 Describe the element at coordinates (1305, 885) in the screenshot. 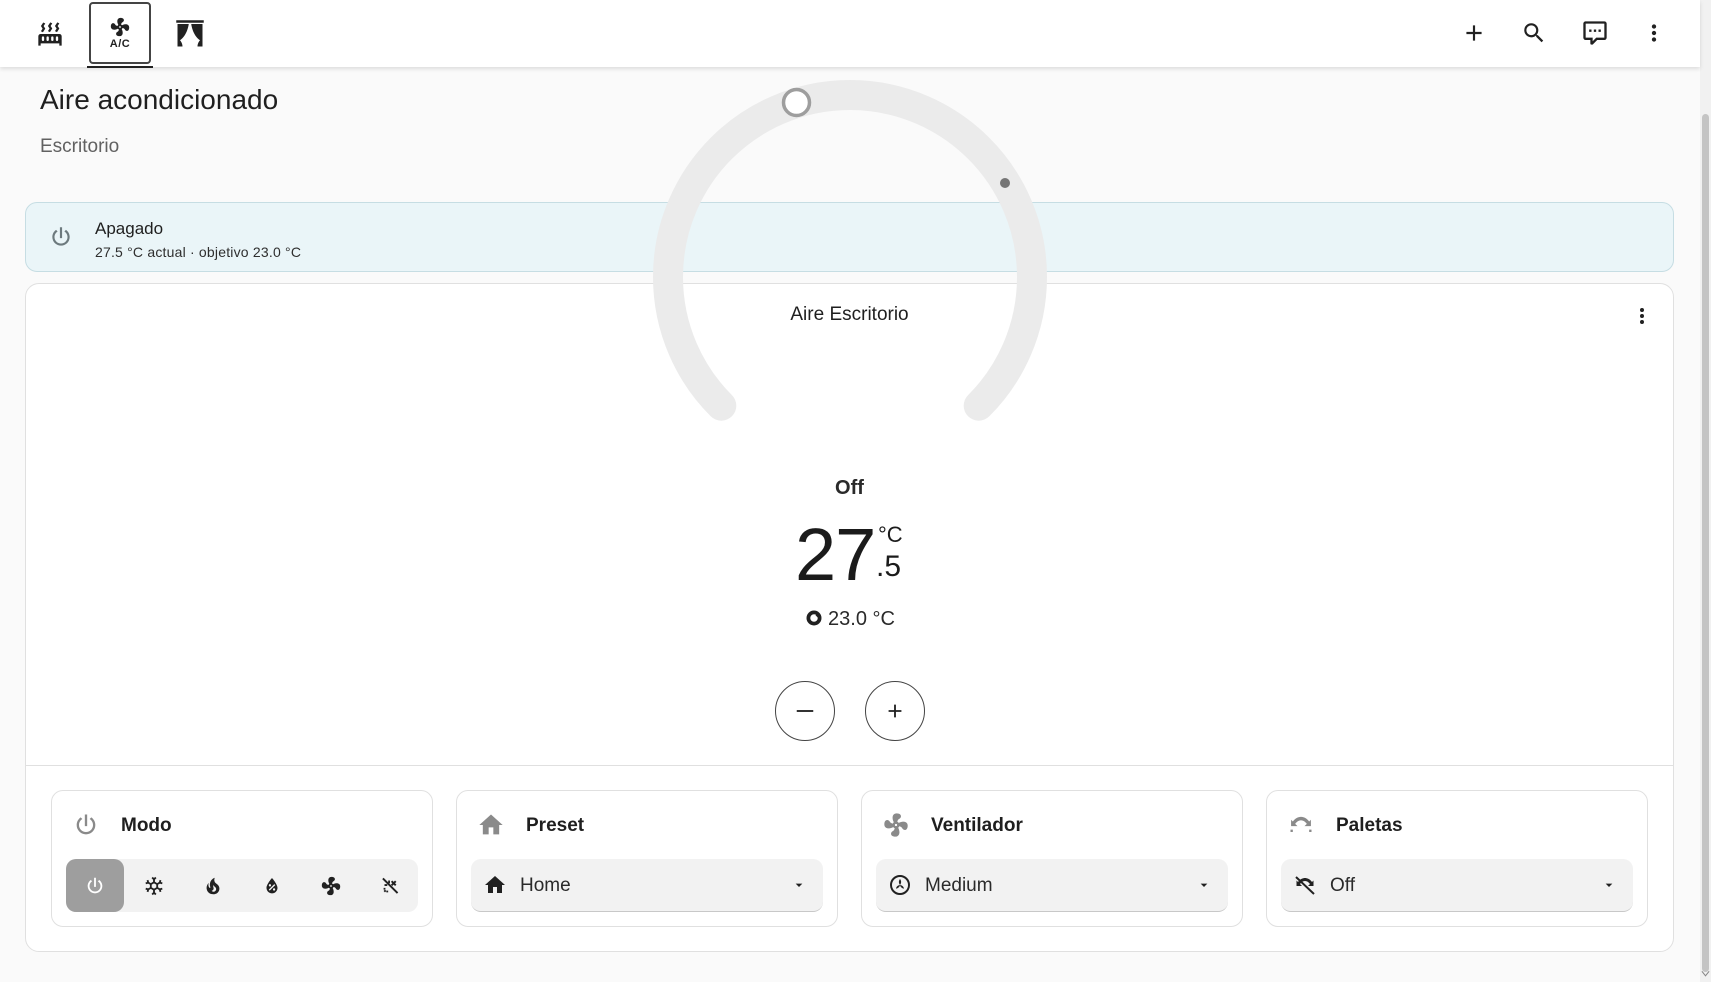

I see `arrow-oscillating-off-icon` at that location.